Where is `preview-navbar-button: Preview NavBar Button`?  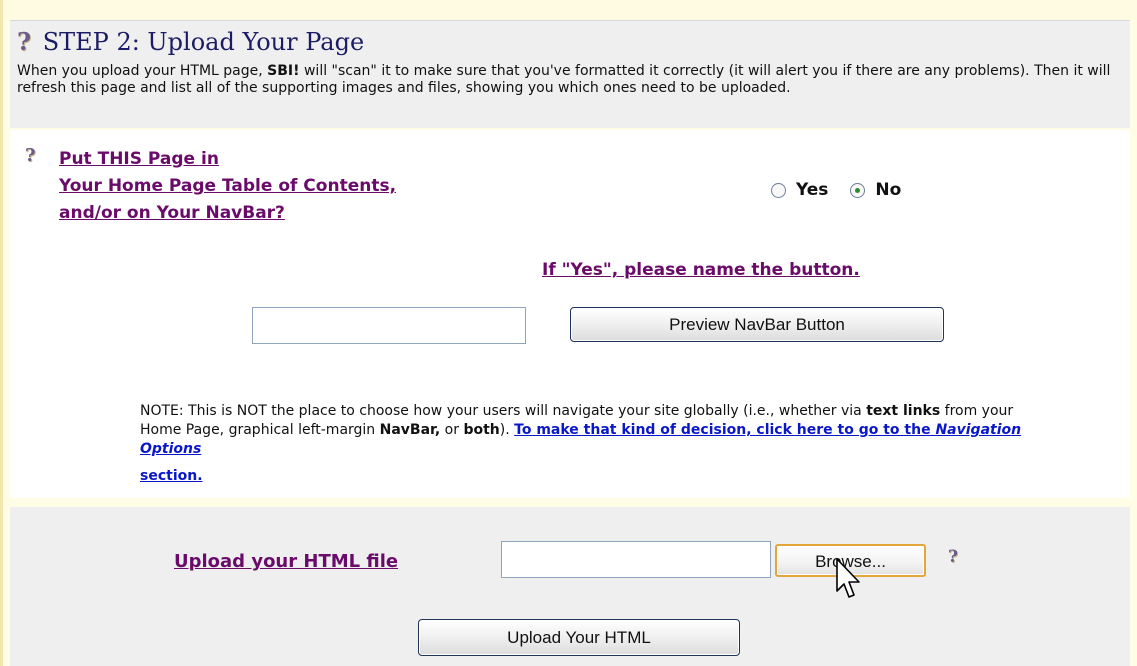
preview-navbar-button: Preview NavBar Button is located at coordinates (757, 324).